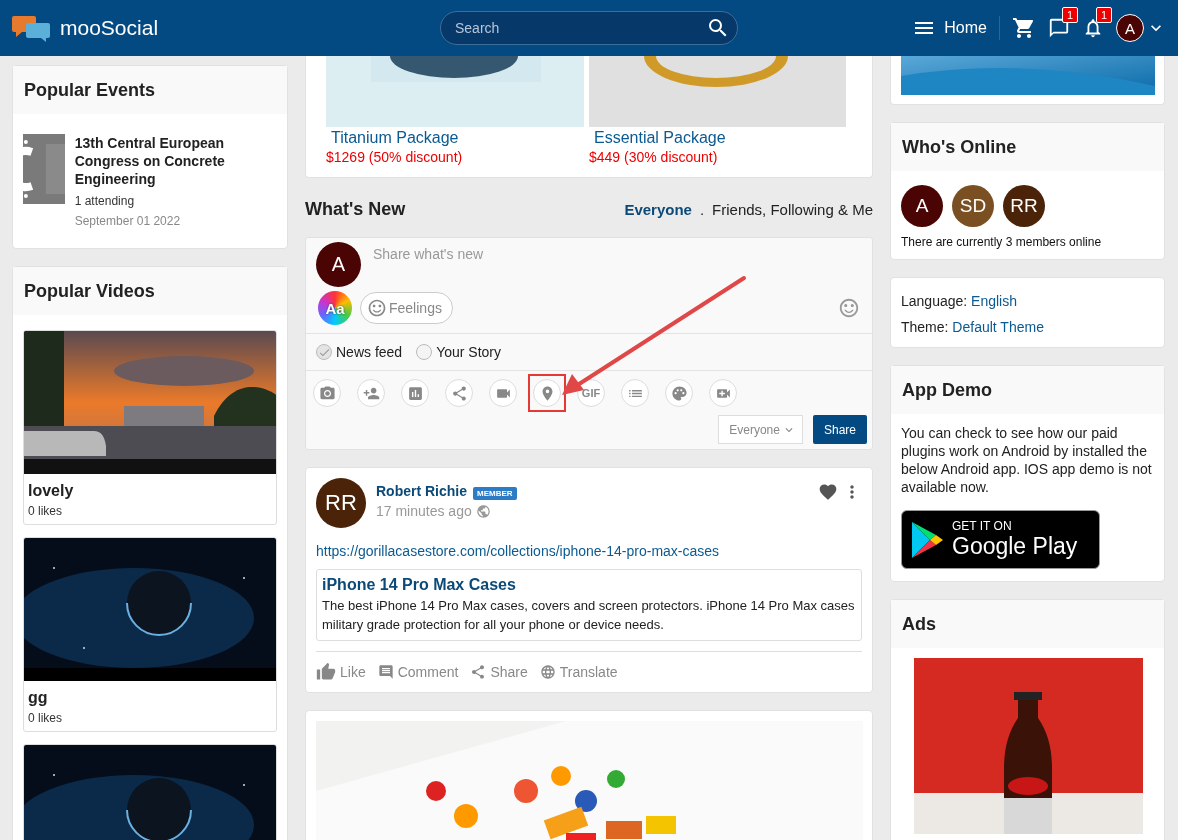  I want to click on palette-icon, so click(679, 393).